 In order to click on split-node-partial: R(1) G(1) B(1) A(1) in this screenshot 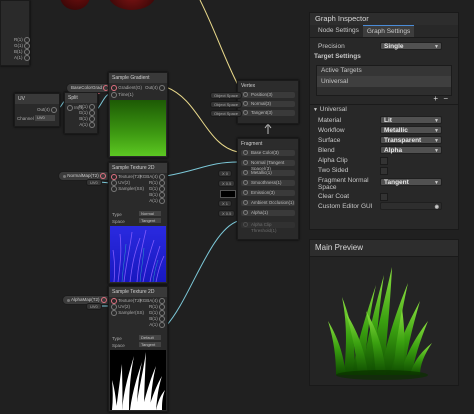, I will do `click(15, 33)`.